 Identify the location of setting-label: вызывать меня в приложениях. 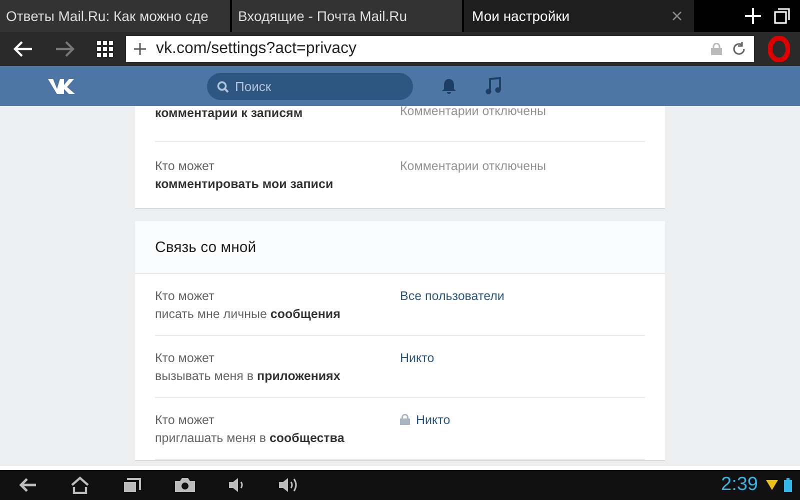
(248, 375).